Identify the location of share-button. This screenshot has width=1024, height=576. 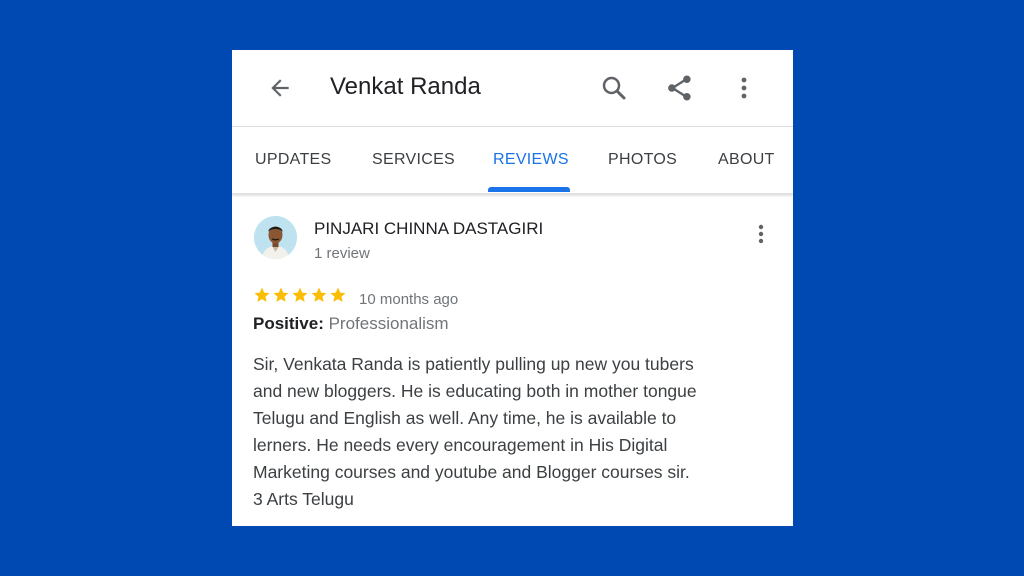
(680, 88).